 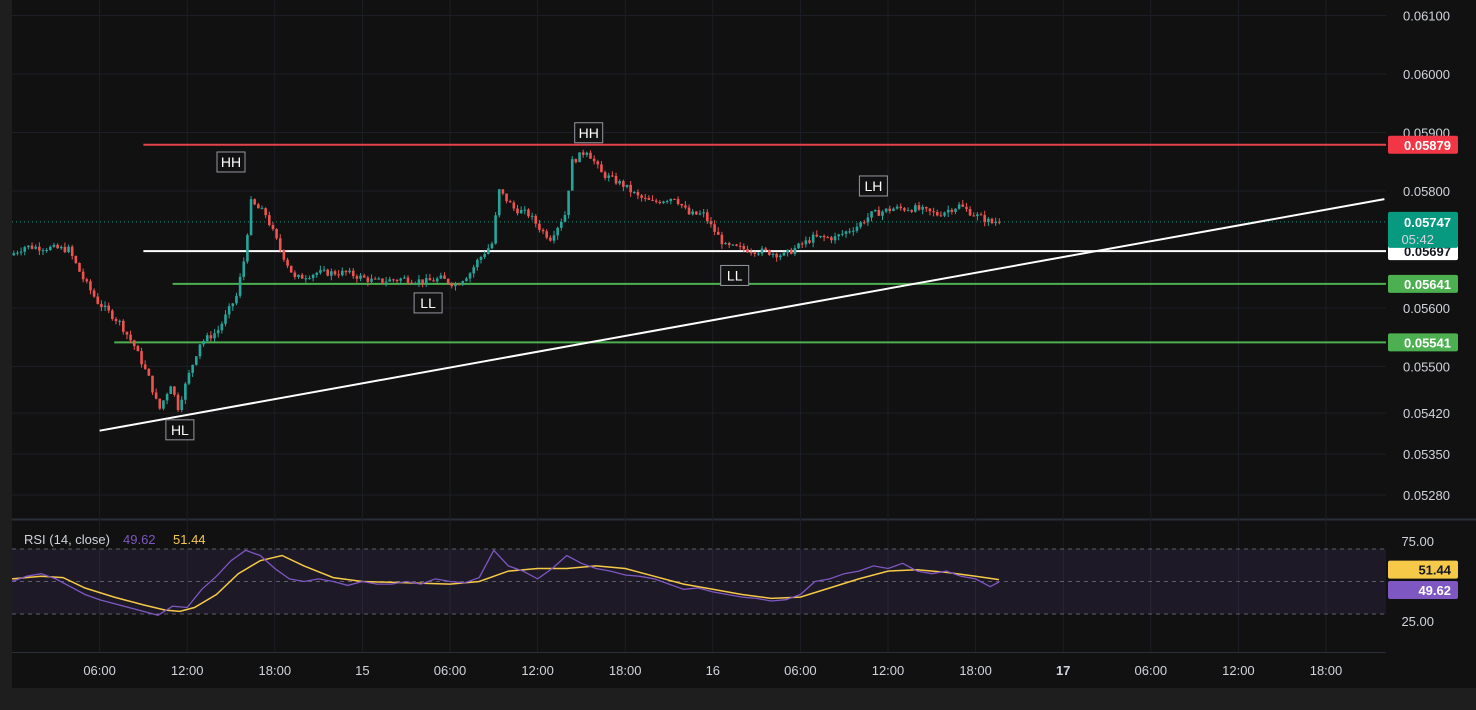 I want to click on rsi-upper-band-label: 75.00, so click(x=1417, y=541).